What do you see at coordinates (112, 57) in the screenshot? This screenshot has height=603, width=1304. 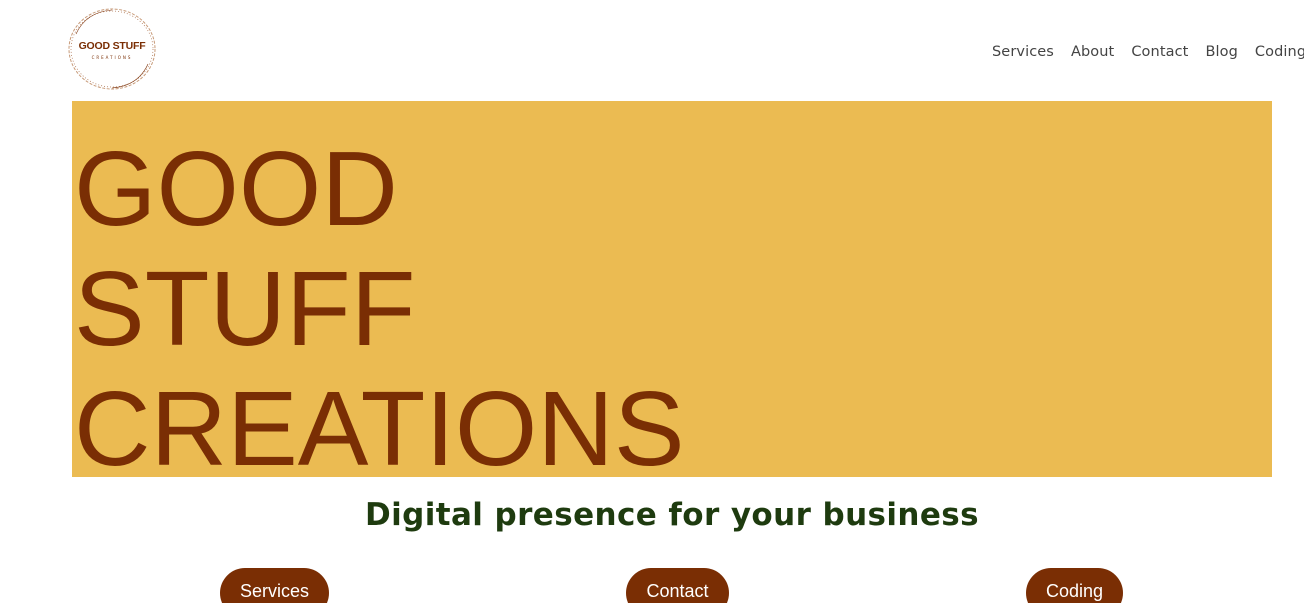 I see `logo-subtitle: CREATIONS` at bounding box center [112, 57].